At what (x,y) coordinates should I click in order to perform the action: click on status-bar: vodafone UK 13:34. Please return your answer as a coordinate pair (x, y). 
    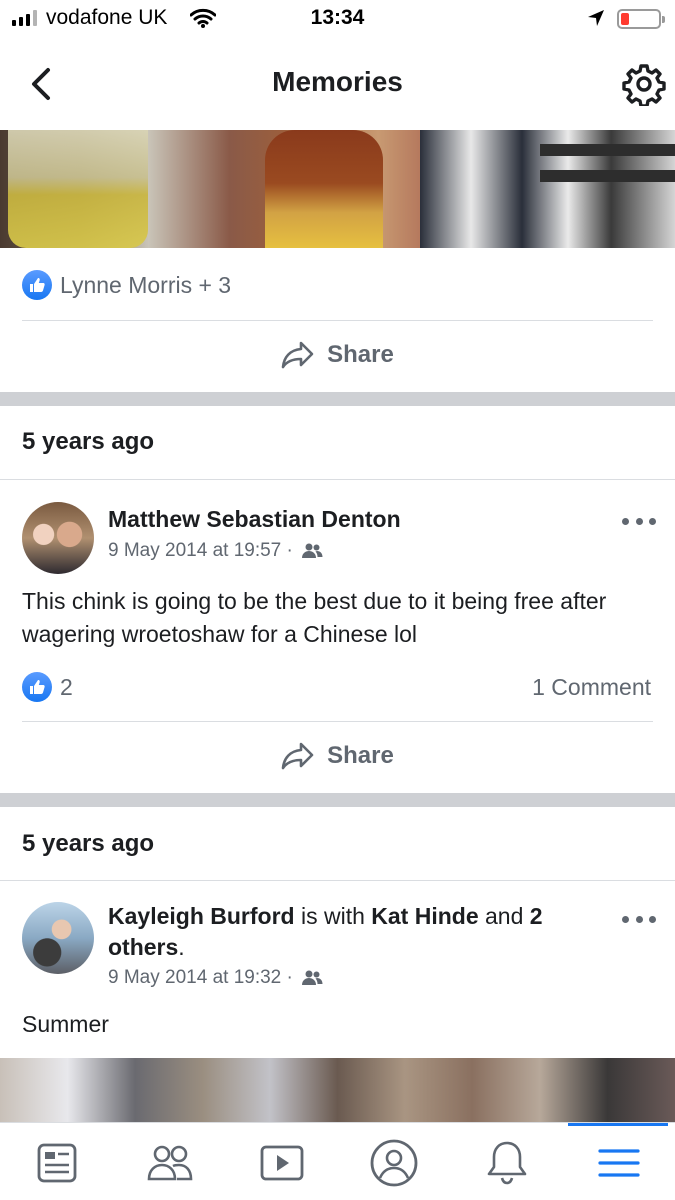
    Looking at the image, I should click on (337, 20).